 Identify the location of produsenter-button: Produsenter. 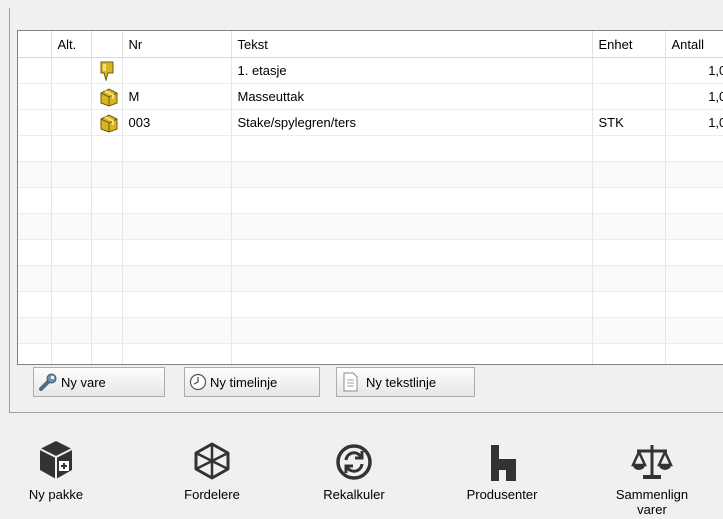
(502, 468).